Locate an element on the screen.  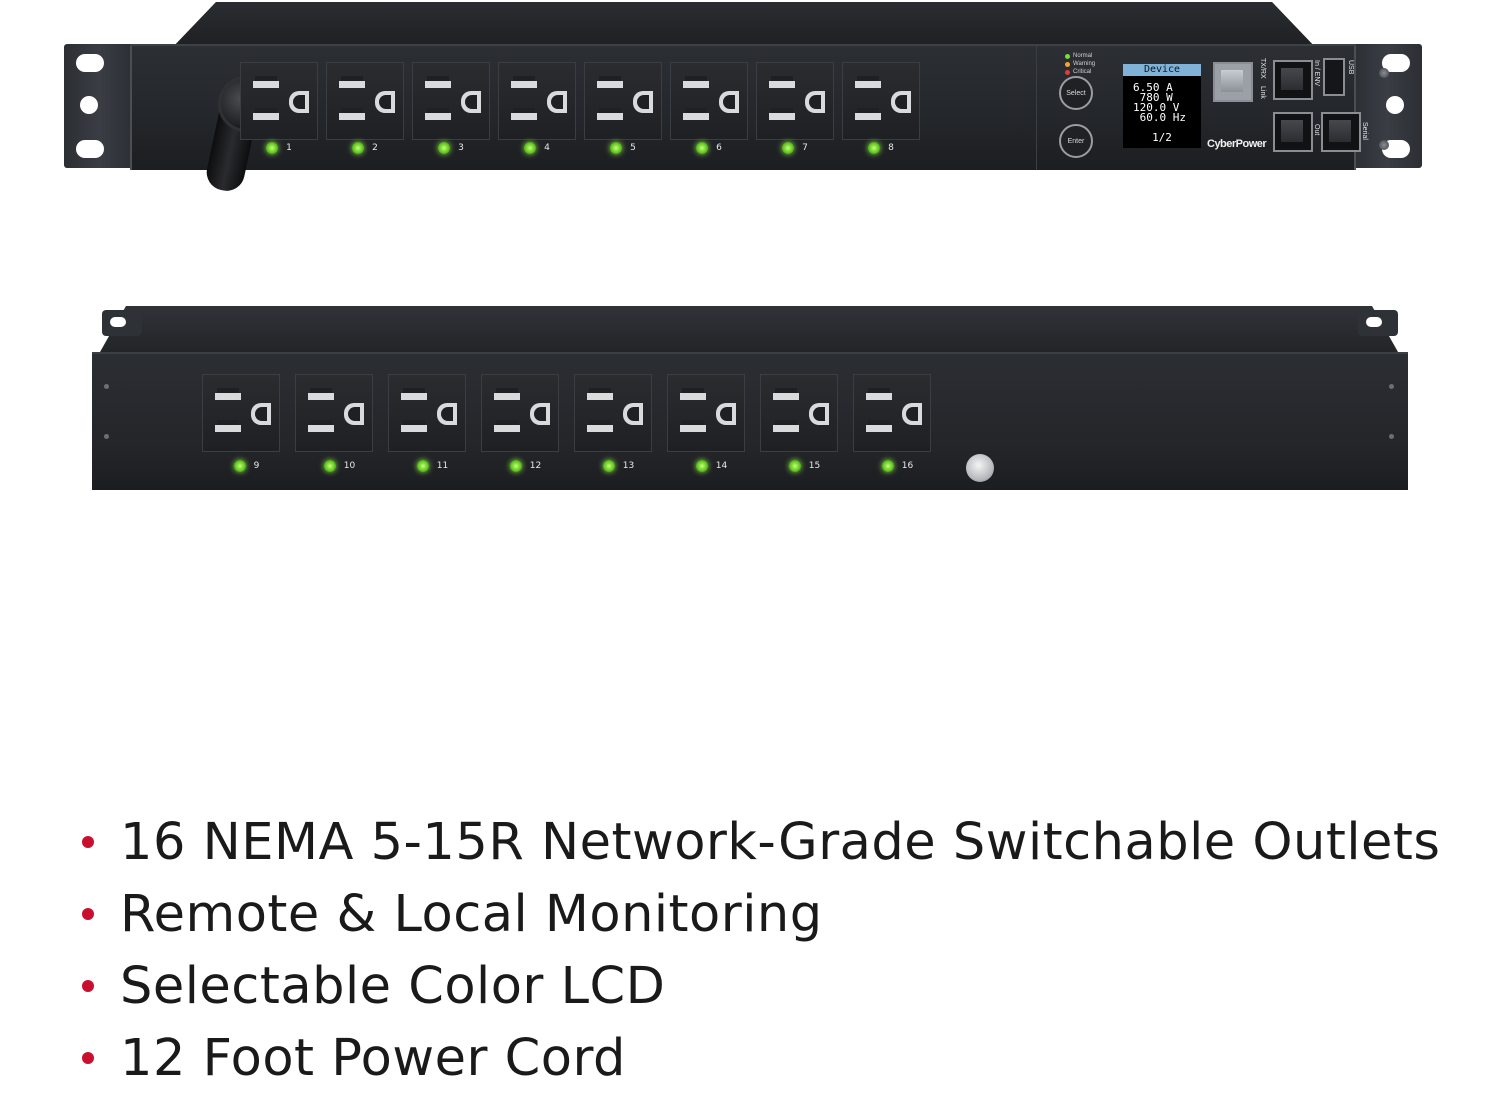
rack-tab-left is located at coordinates (122, 323).